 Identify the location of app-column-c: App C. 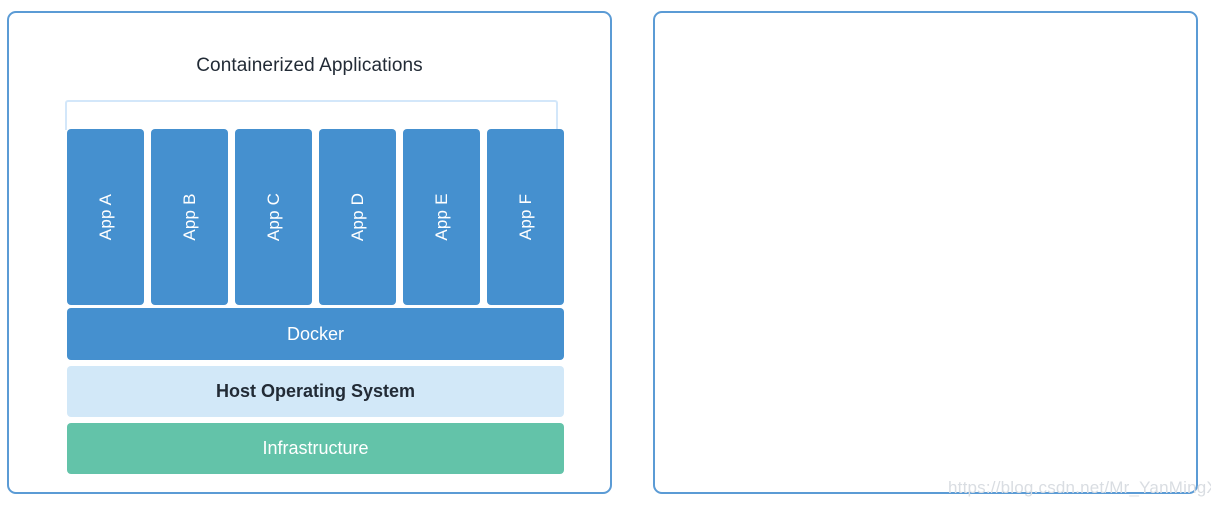
(273, 217).